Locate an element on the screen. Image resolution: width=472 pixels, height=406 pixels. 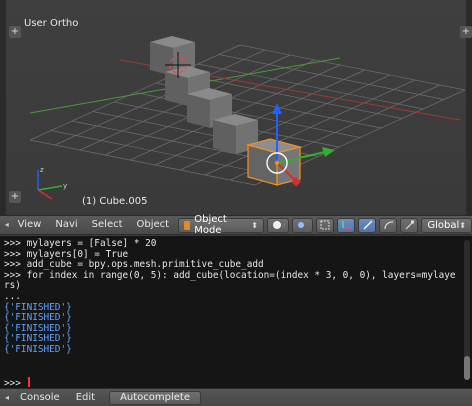
viewport-shading-icon: ⬍ is located at coordinates (278, 225).